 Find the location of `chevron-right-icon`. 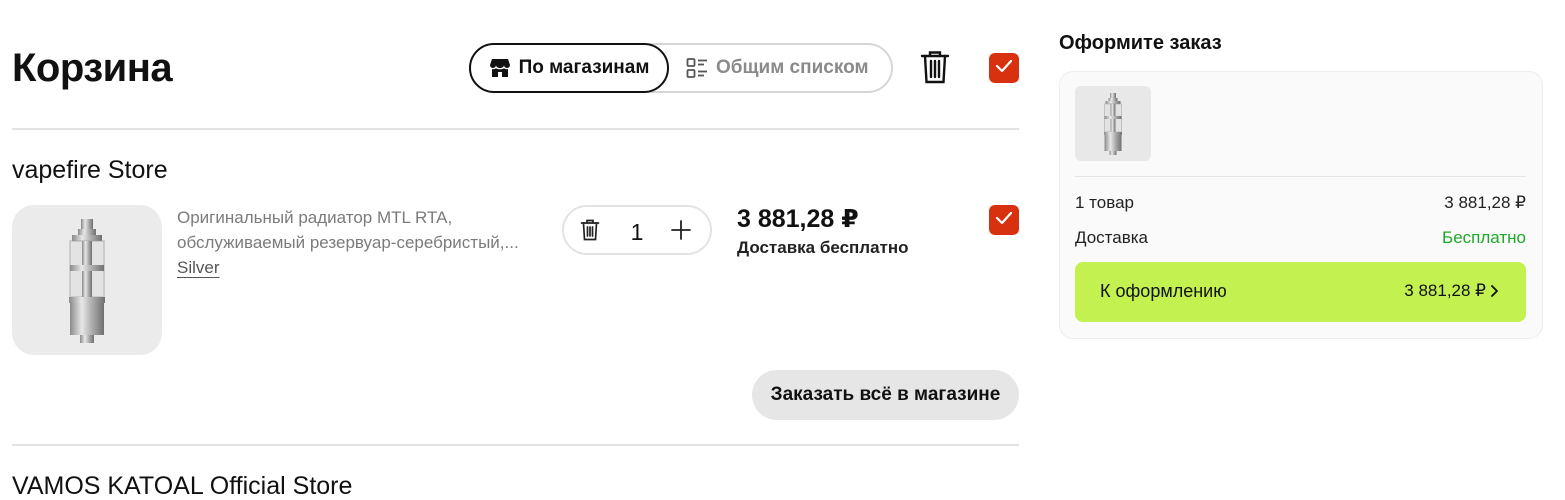

chevron-right-icon is located at coordinates (1494, 293).